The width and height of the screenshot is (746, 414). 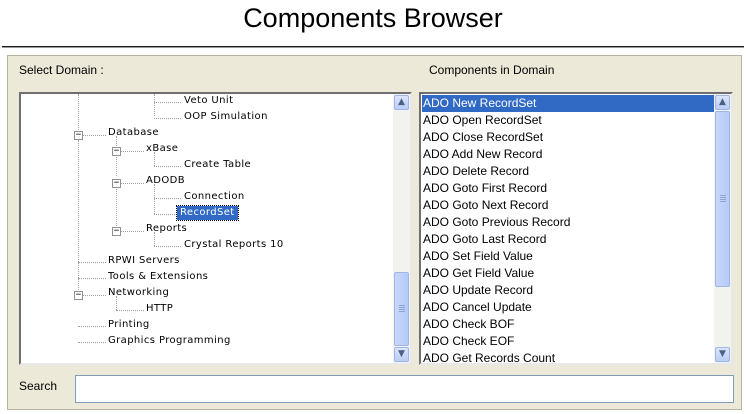 What do you see at coordinates (162, 149) in the screenshot?
I see `tree-node-xbase: xBase` at bounding box center [162, 149].